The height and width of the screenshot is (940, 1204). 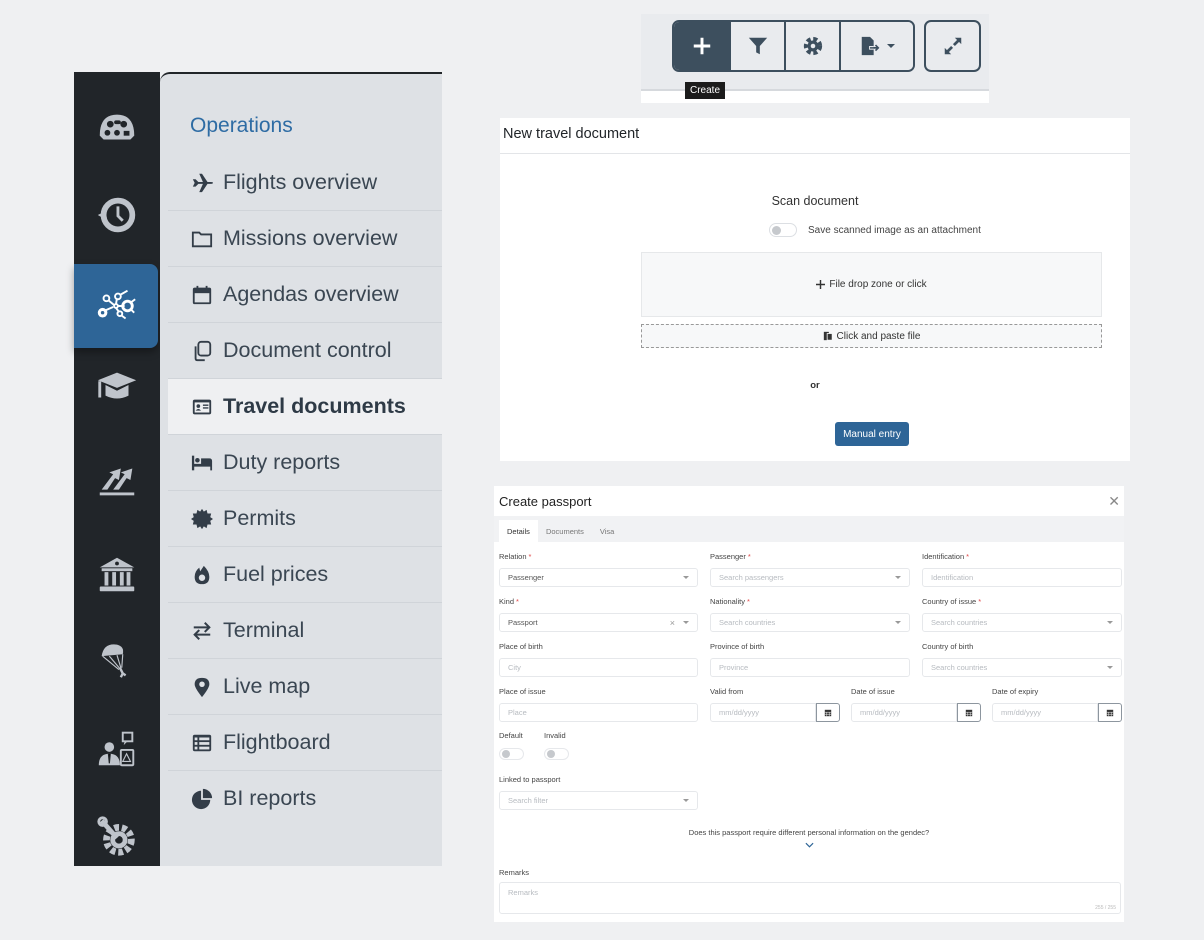 I want to click on identification-input: Identification, so click(x=1022, y=577).